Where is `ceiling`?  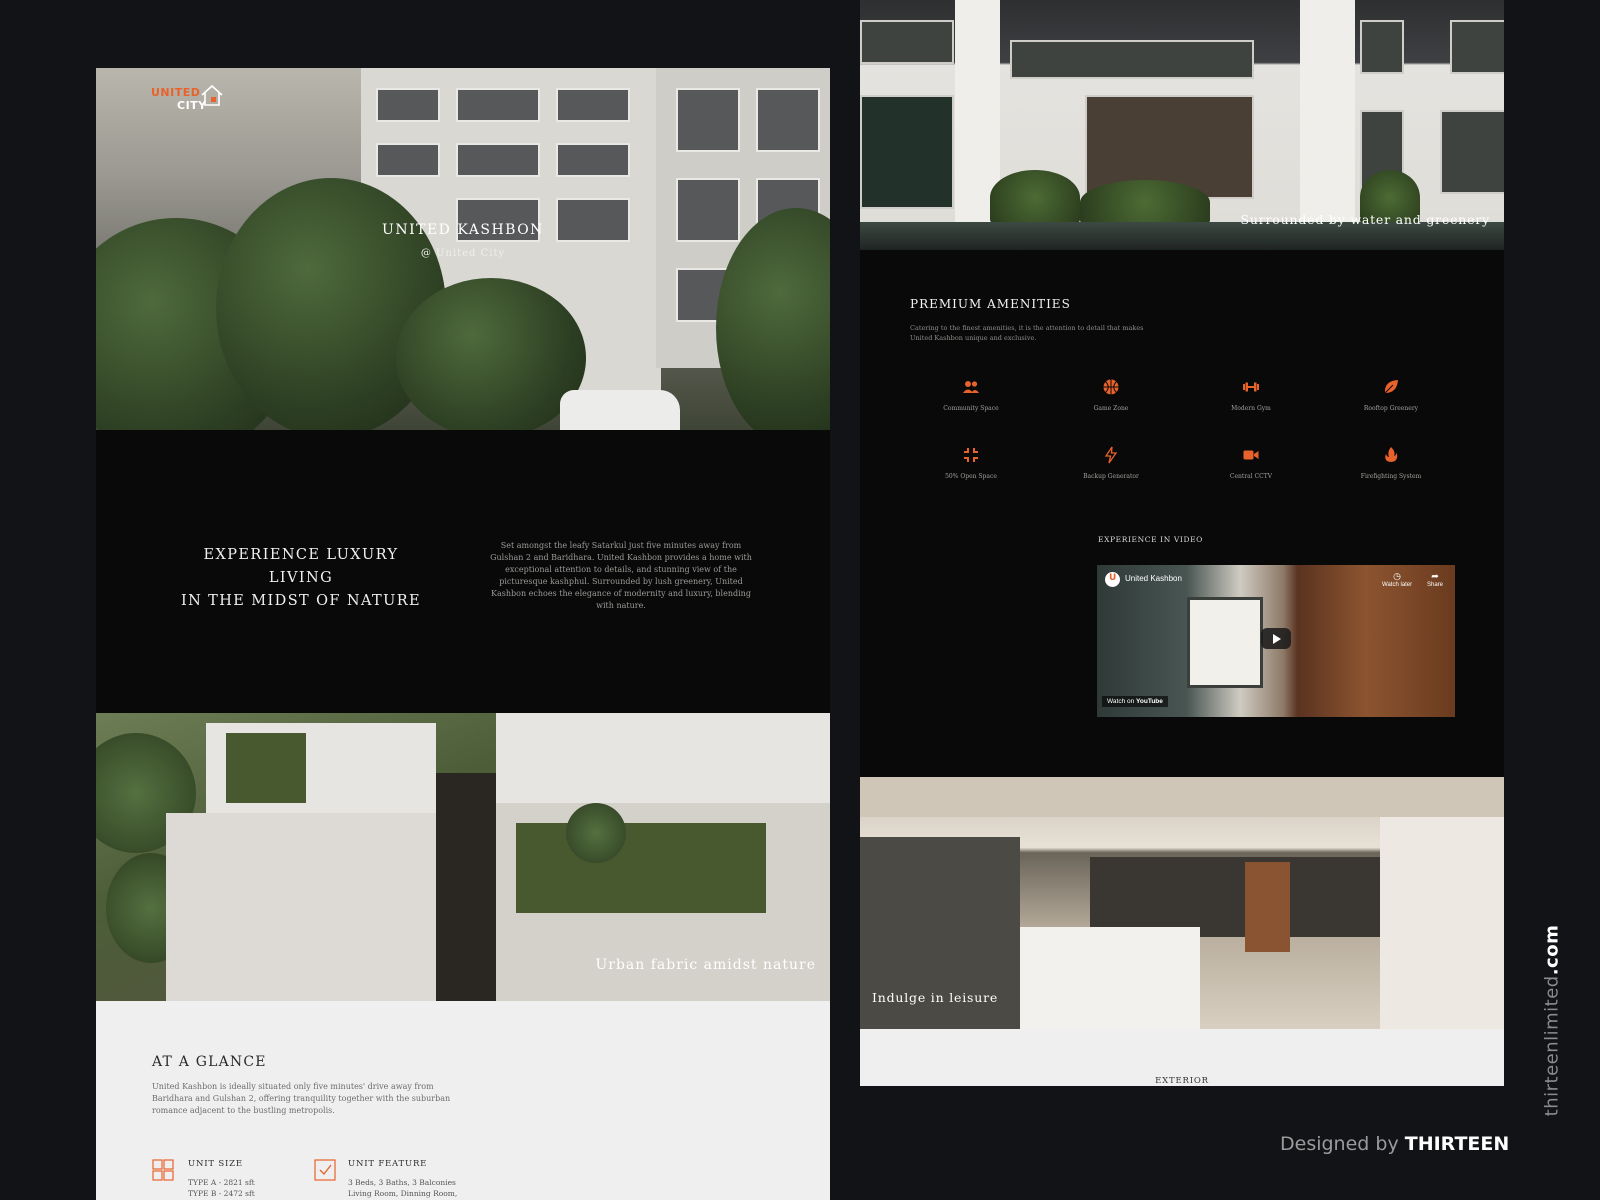
ceiling is located at coordinates (1182, 797).